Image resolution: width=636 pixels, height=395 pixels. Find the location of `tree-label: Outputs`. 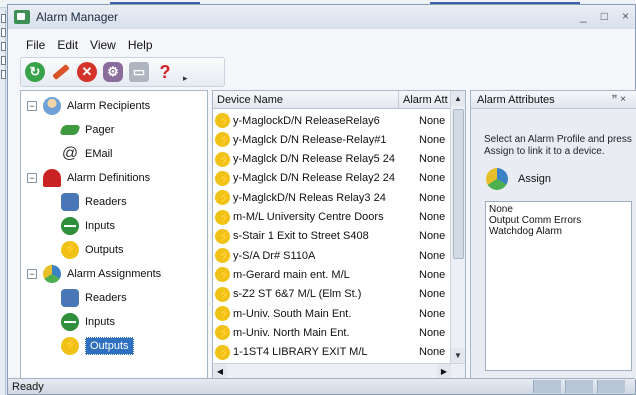

tree-label: Outputs is located at coordinates (104, 250).